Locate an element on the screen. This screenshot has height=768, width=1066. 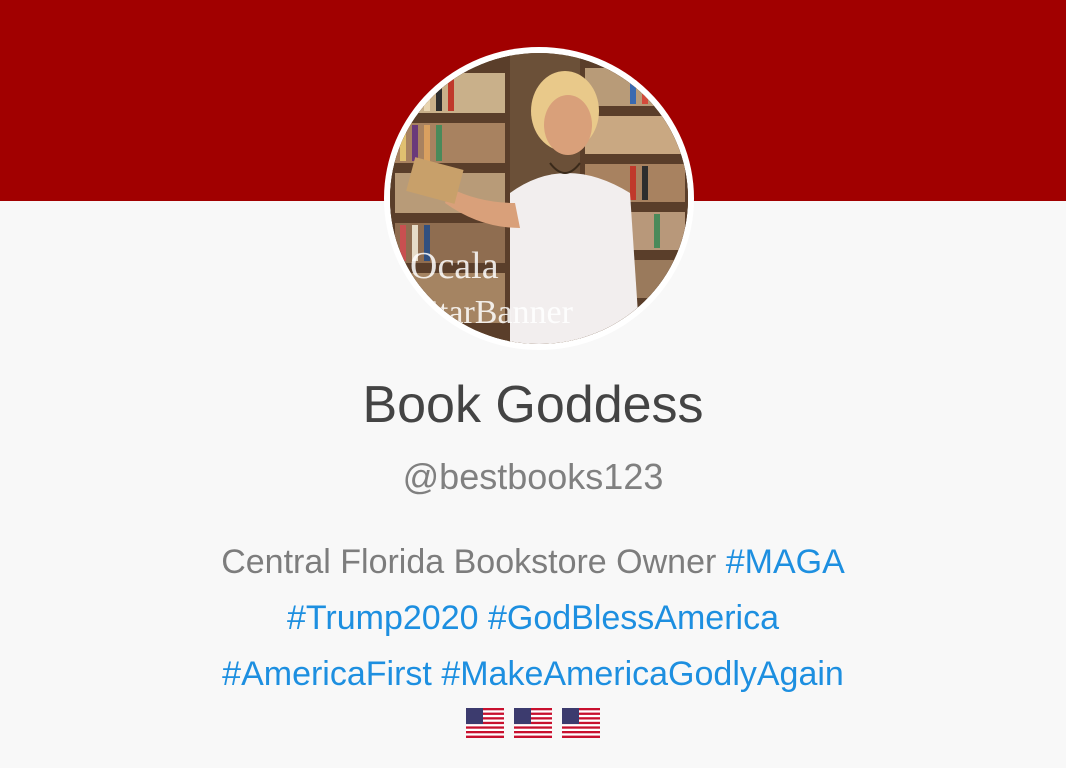
hashtag-link: #AmericaFirst is located at coordinates (327, 674).